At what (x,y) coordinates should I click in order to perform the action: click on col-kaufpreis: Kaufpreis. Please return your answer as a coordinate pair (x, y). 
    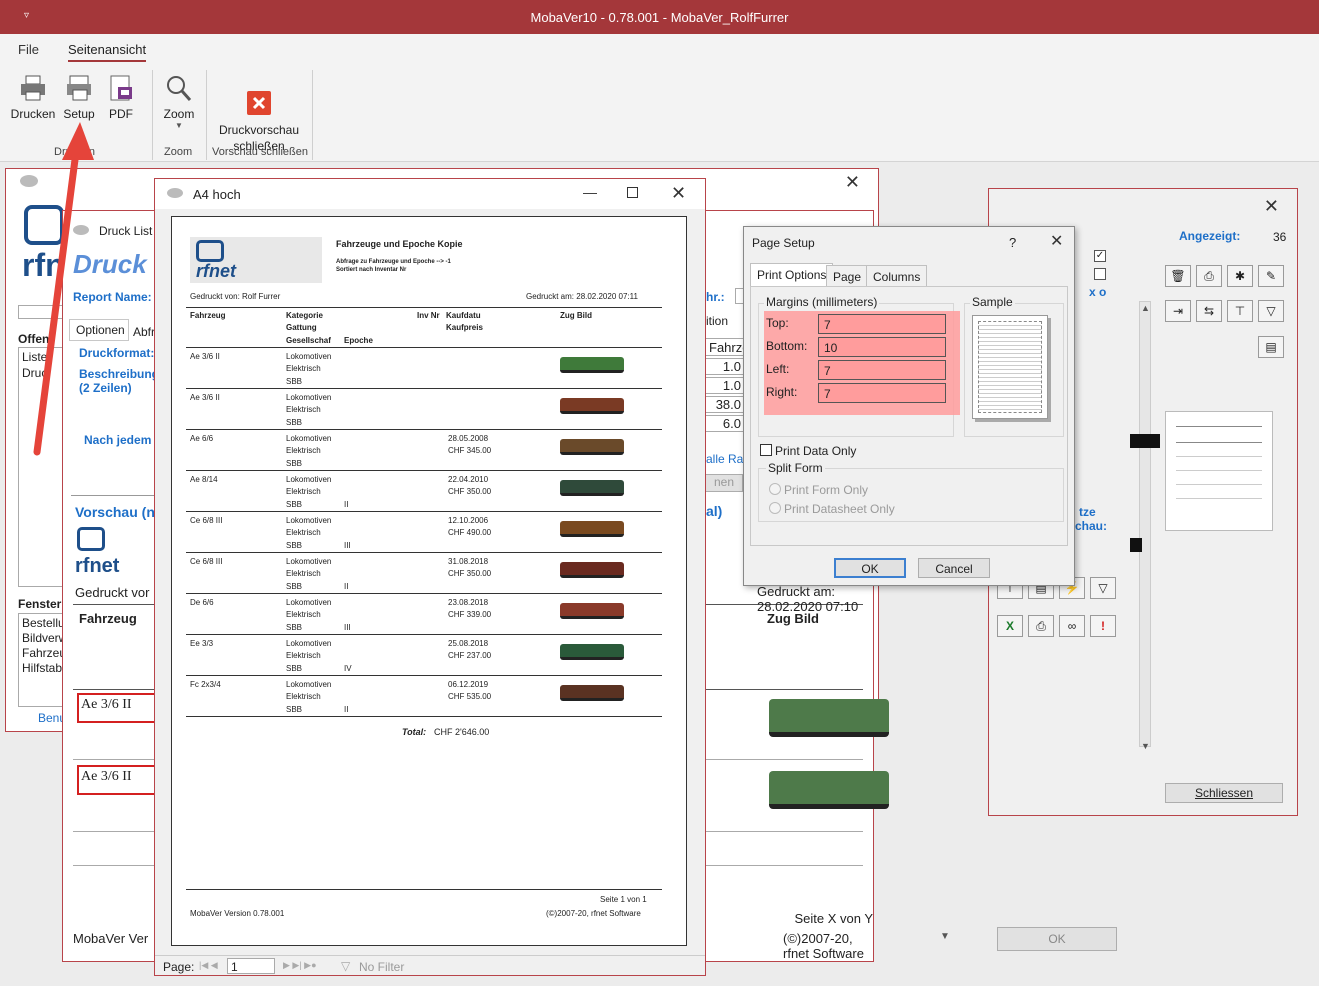
    Looking at the image, I should click on (464, 327).